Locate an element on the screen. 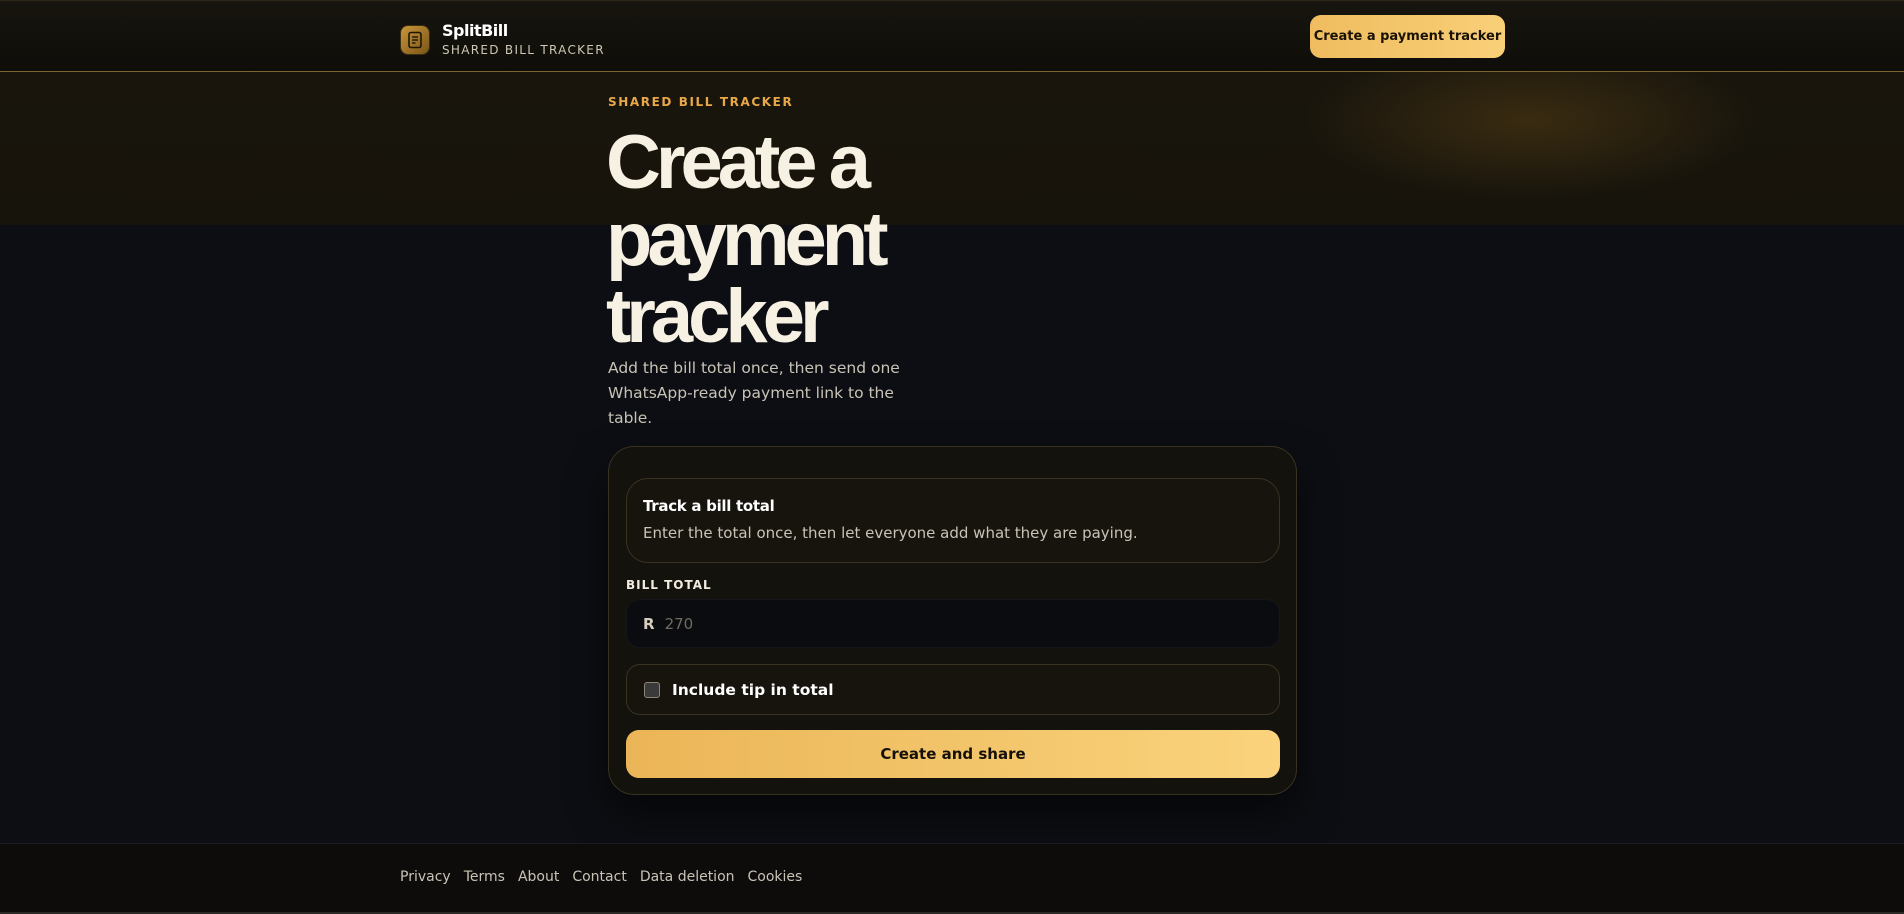 The width and height of the screenshot is (1904, 914). currency-symbol: R is located at coordinates (649, 623).